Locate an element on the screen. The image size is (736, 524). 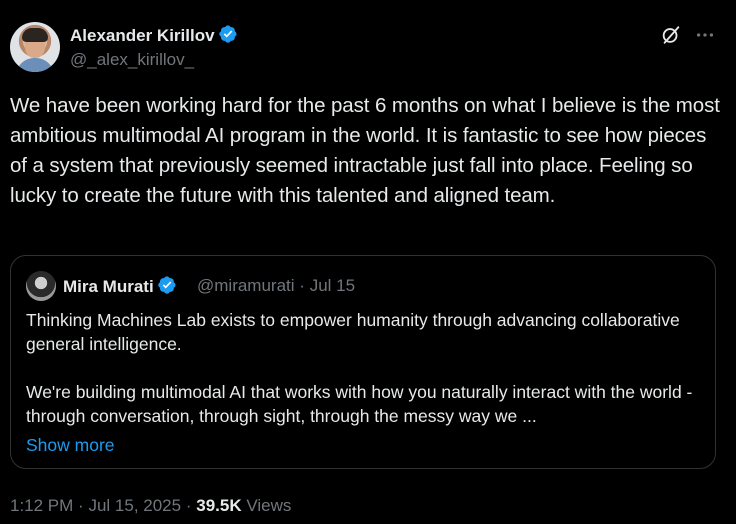
quoted-author-handle: @miramurati is located at coordinates (246, 285).